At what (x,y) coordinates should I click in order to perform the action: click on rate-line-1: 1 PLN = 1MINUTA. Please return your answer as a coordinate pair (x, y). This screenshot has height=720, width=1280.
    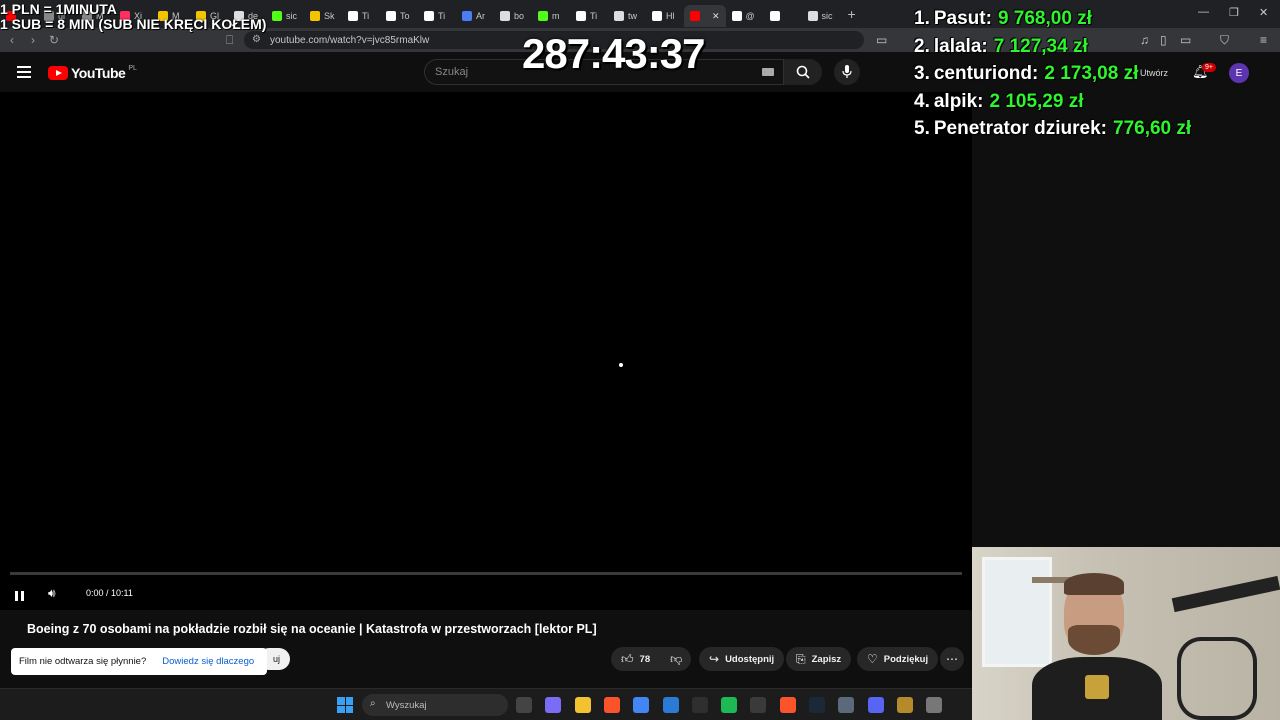
    Looking at the image, I should click on (58, 9).